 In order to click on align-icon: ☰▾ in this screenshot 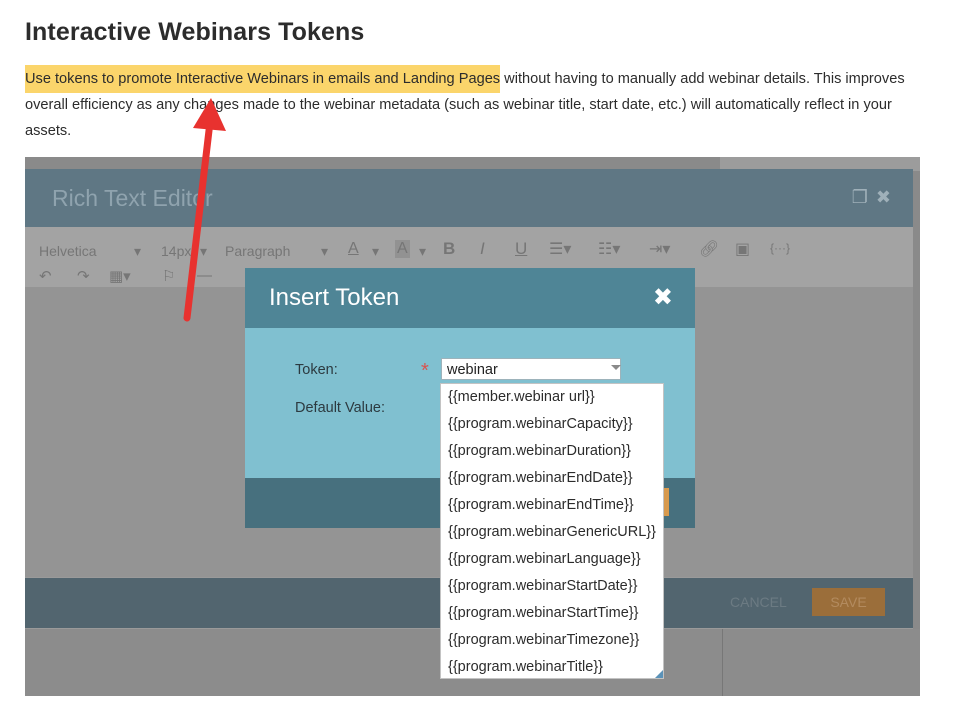, I will do `click(560, 249)`.